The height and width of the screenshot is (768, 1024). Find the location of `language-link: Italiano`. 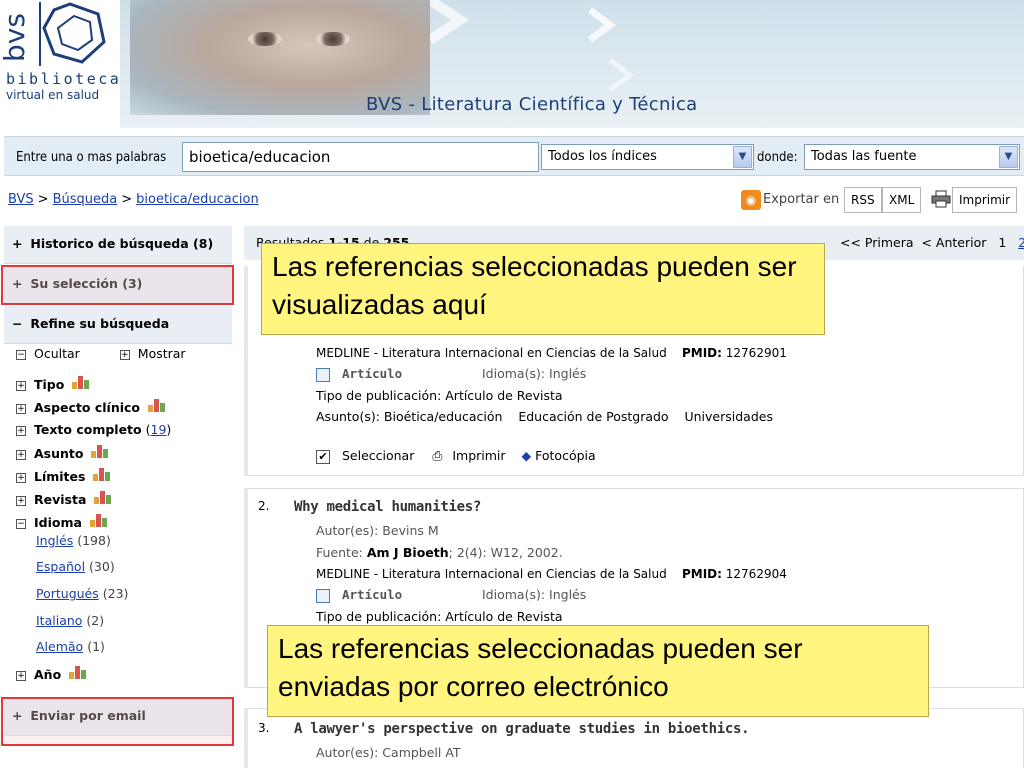

language-link: Italiano is located at coordinates (59, 620).